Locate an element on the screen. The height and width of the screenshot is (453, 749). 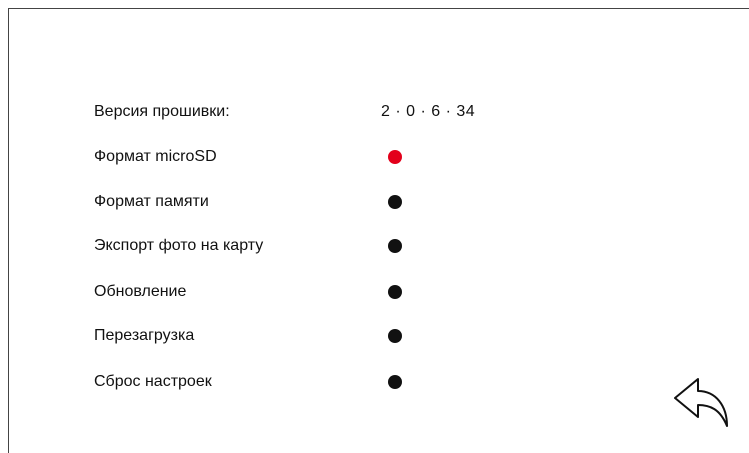
menu-item-update: Обновление is located at coordinates (314, 292).